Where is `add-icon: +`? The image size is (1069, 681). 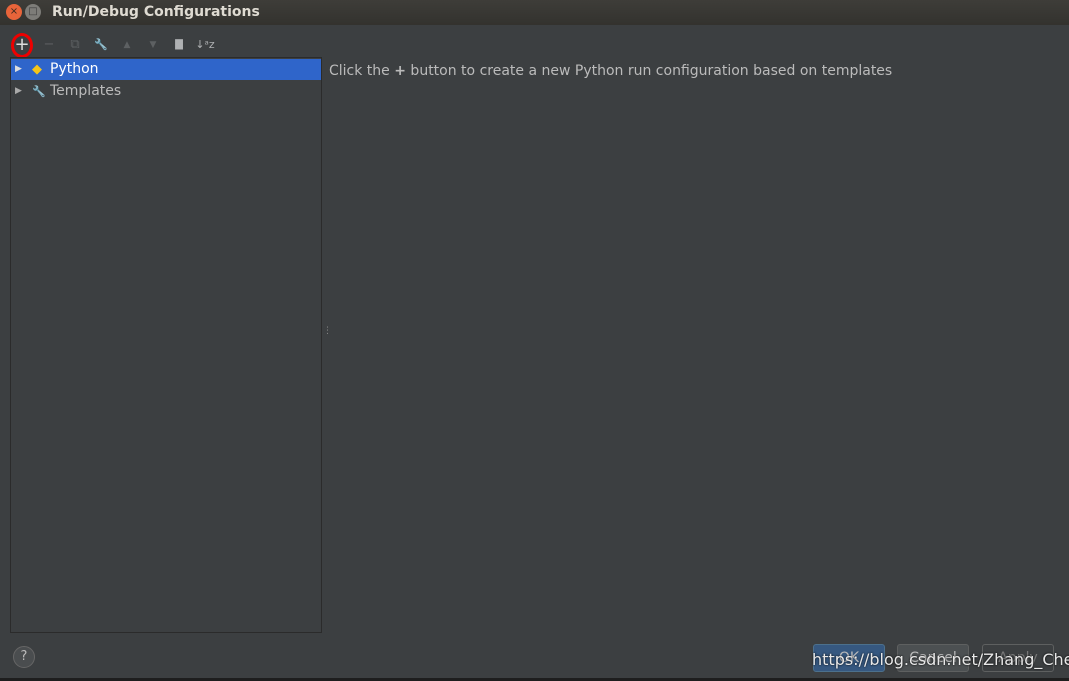 add-icon: + is located at coordinates (400, 71).